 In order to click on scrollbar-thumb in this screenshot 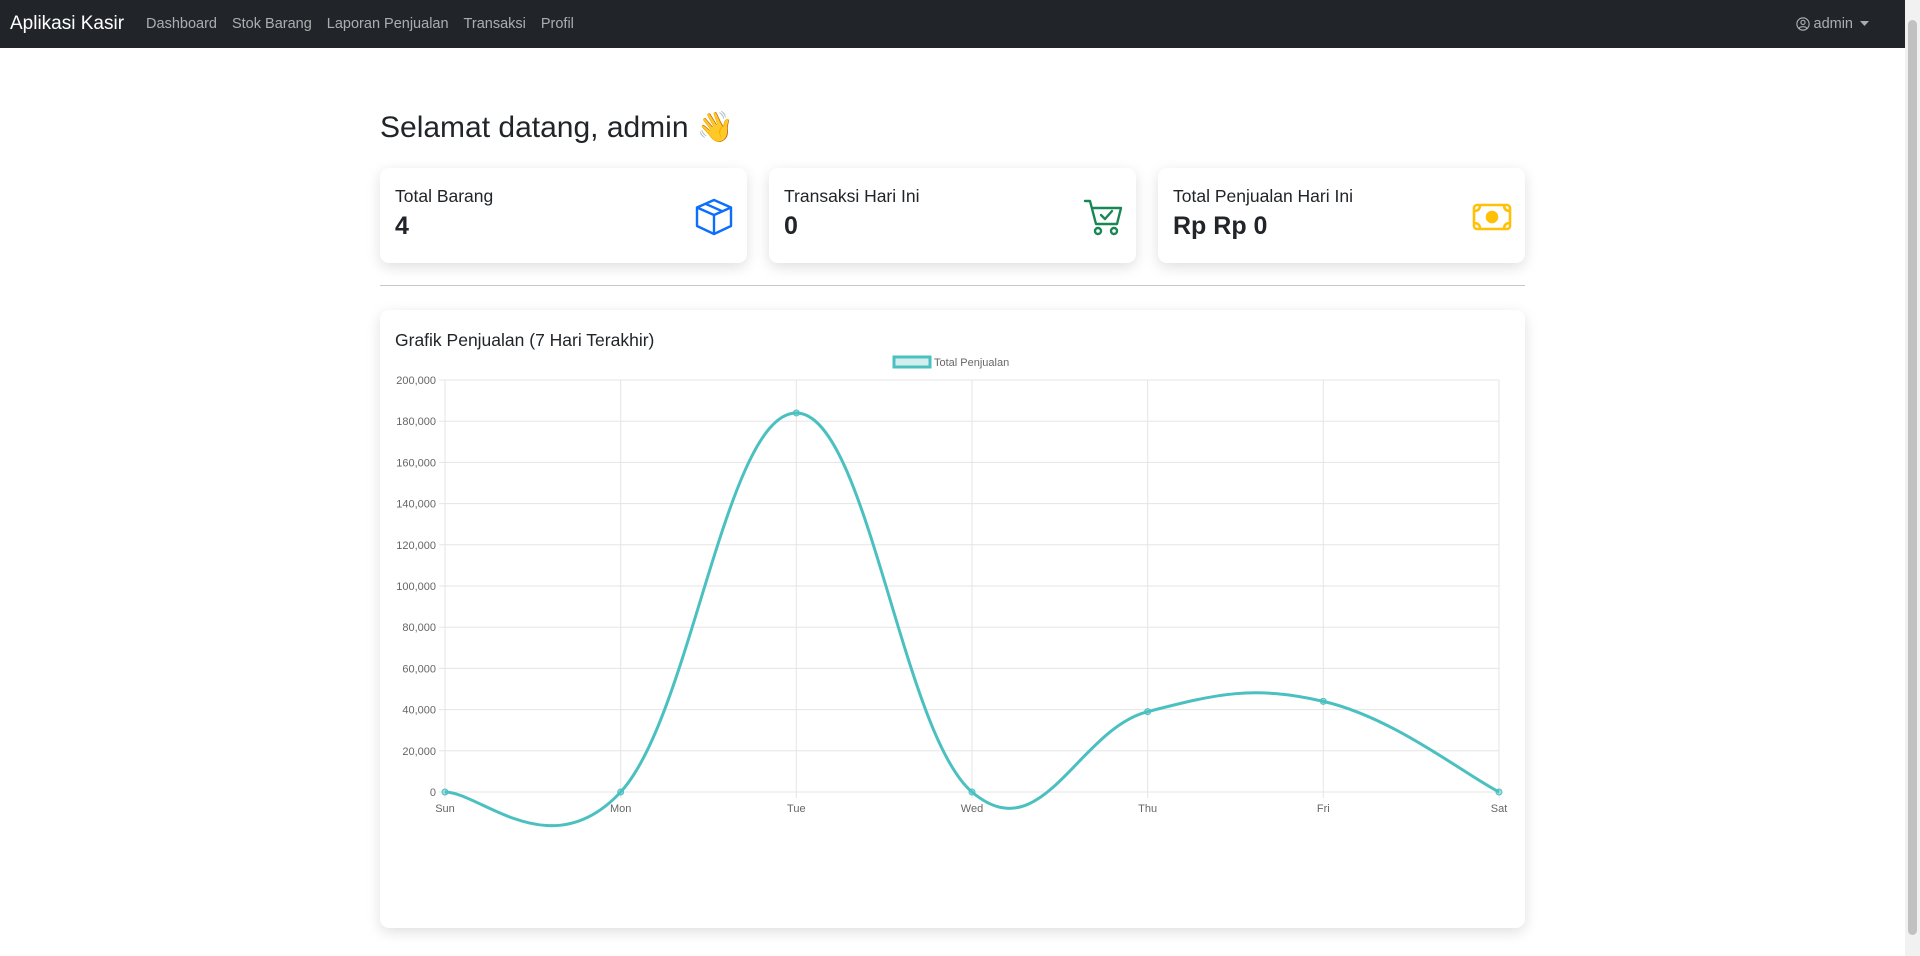, I will do `click(1912, 477)`.